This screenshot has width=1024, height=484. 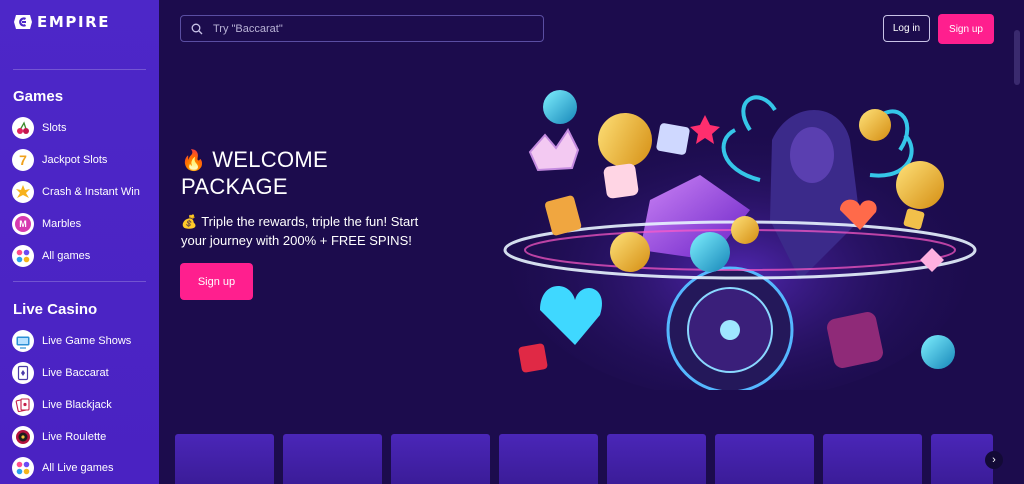 What do you see at coordinates (78, 468) in the screenshot?
I see `sidebar-item-label: All Live games` at bounding box center [78, 468].